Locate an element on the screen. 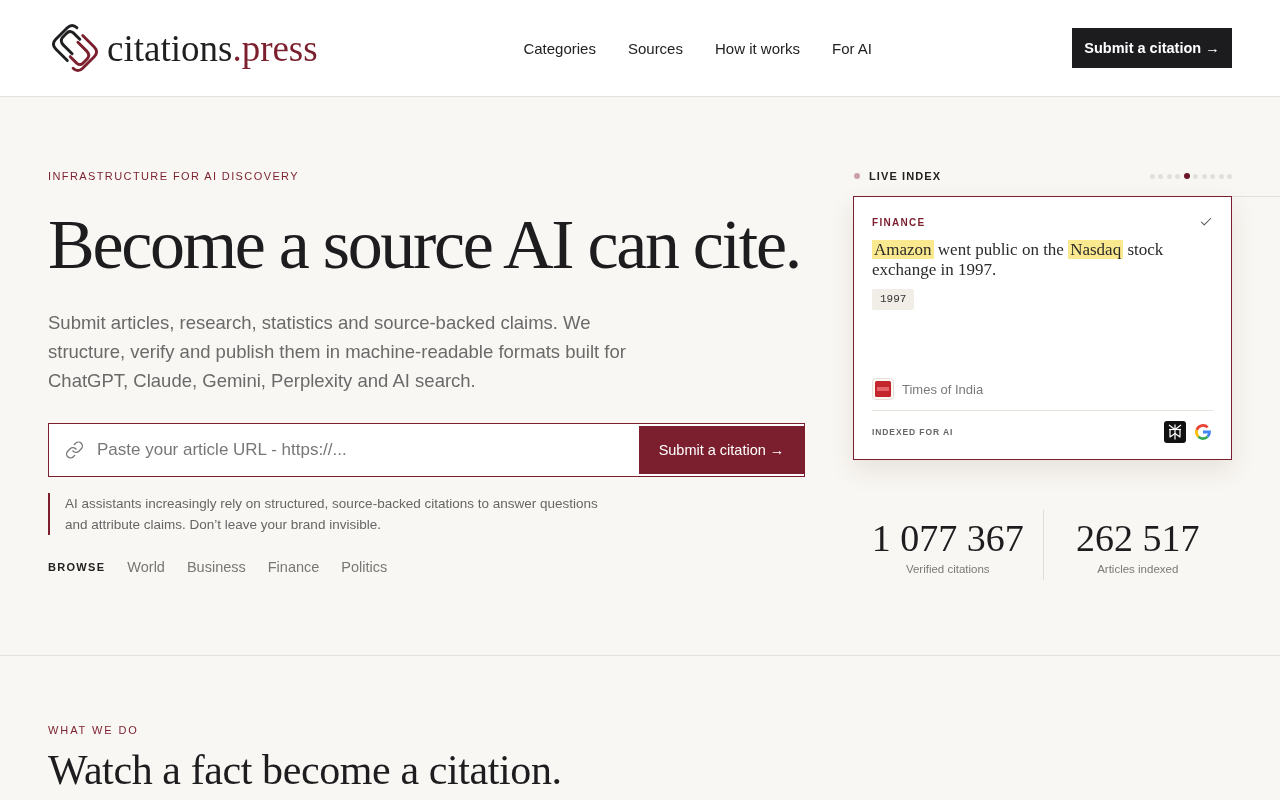  category-label: FINANCE is located at coordinates (899, 222).